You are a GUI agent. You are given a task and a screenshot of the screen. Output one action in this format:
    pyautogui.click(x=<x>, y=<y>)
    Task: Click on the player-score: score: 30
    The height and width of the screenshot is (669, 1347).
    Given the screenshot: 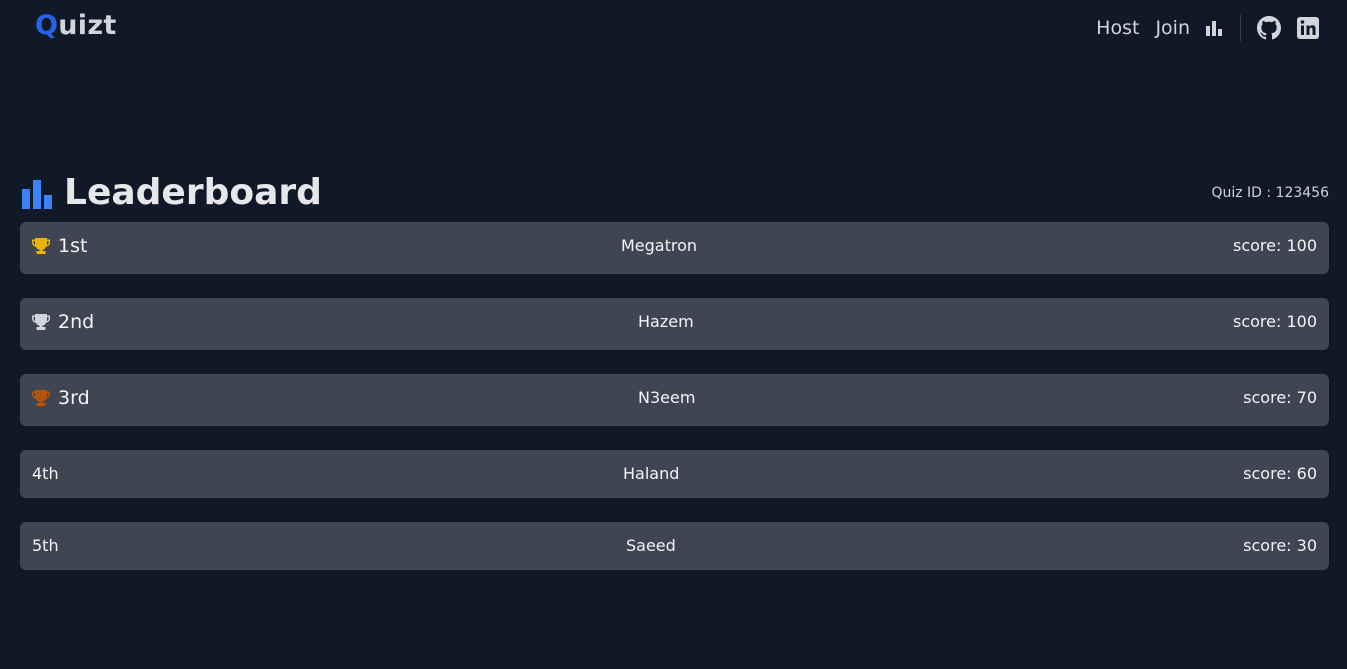 What is the action you would take?
    pyautogui.click(x=1280, y=545)
    